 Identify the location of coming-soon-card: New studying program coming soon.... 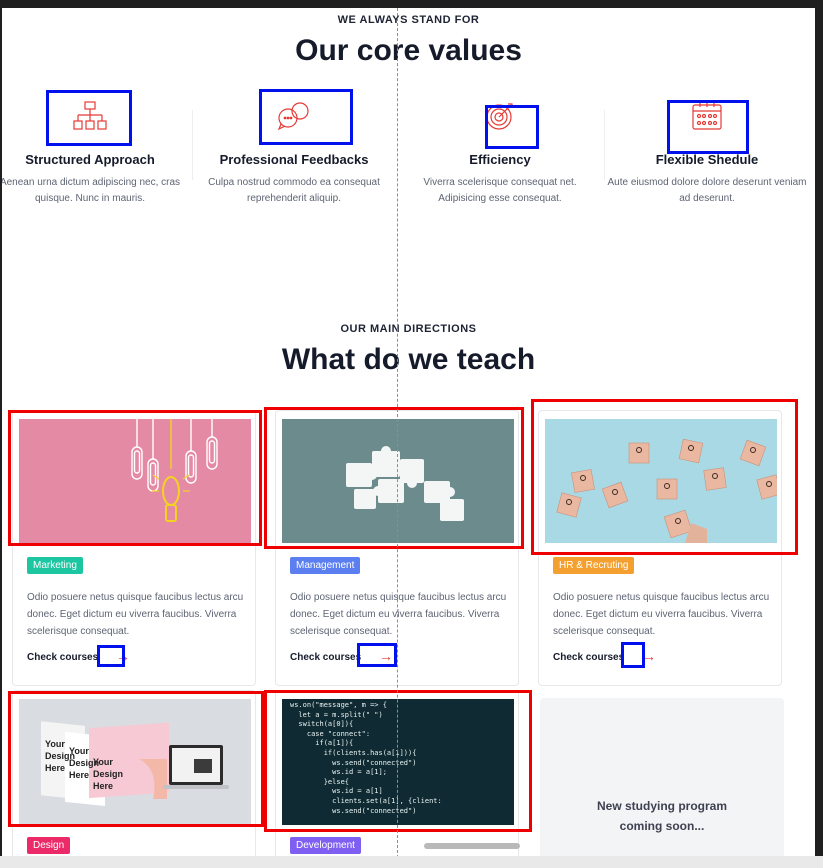
(662, 778).